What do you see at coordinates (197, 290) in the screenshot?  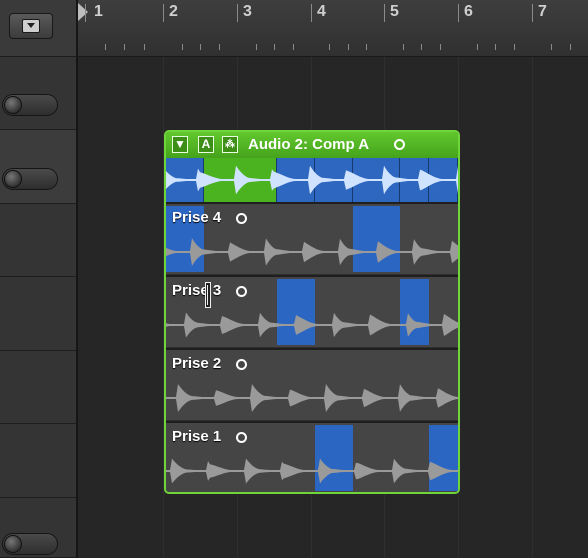 I see `take-label: Prise 3` at bounding box center [197, 290].